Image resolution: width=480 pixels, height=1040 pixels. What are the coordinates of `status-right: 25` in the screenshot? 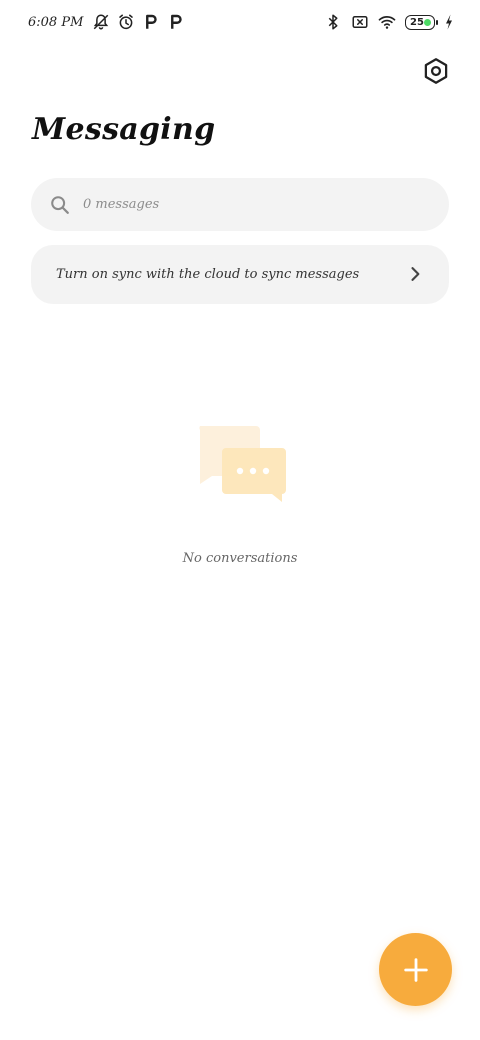 It's located at (389, 22).